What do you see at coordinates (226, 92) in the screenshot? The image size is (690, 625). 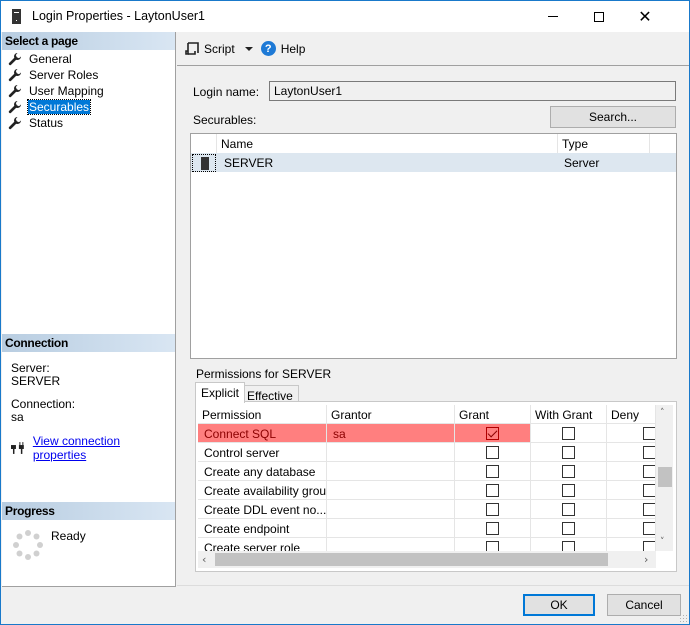 I see `login-name-label: Login name:` at bounding box center [226, 92].